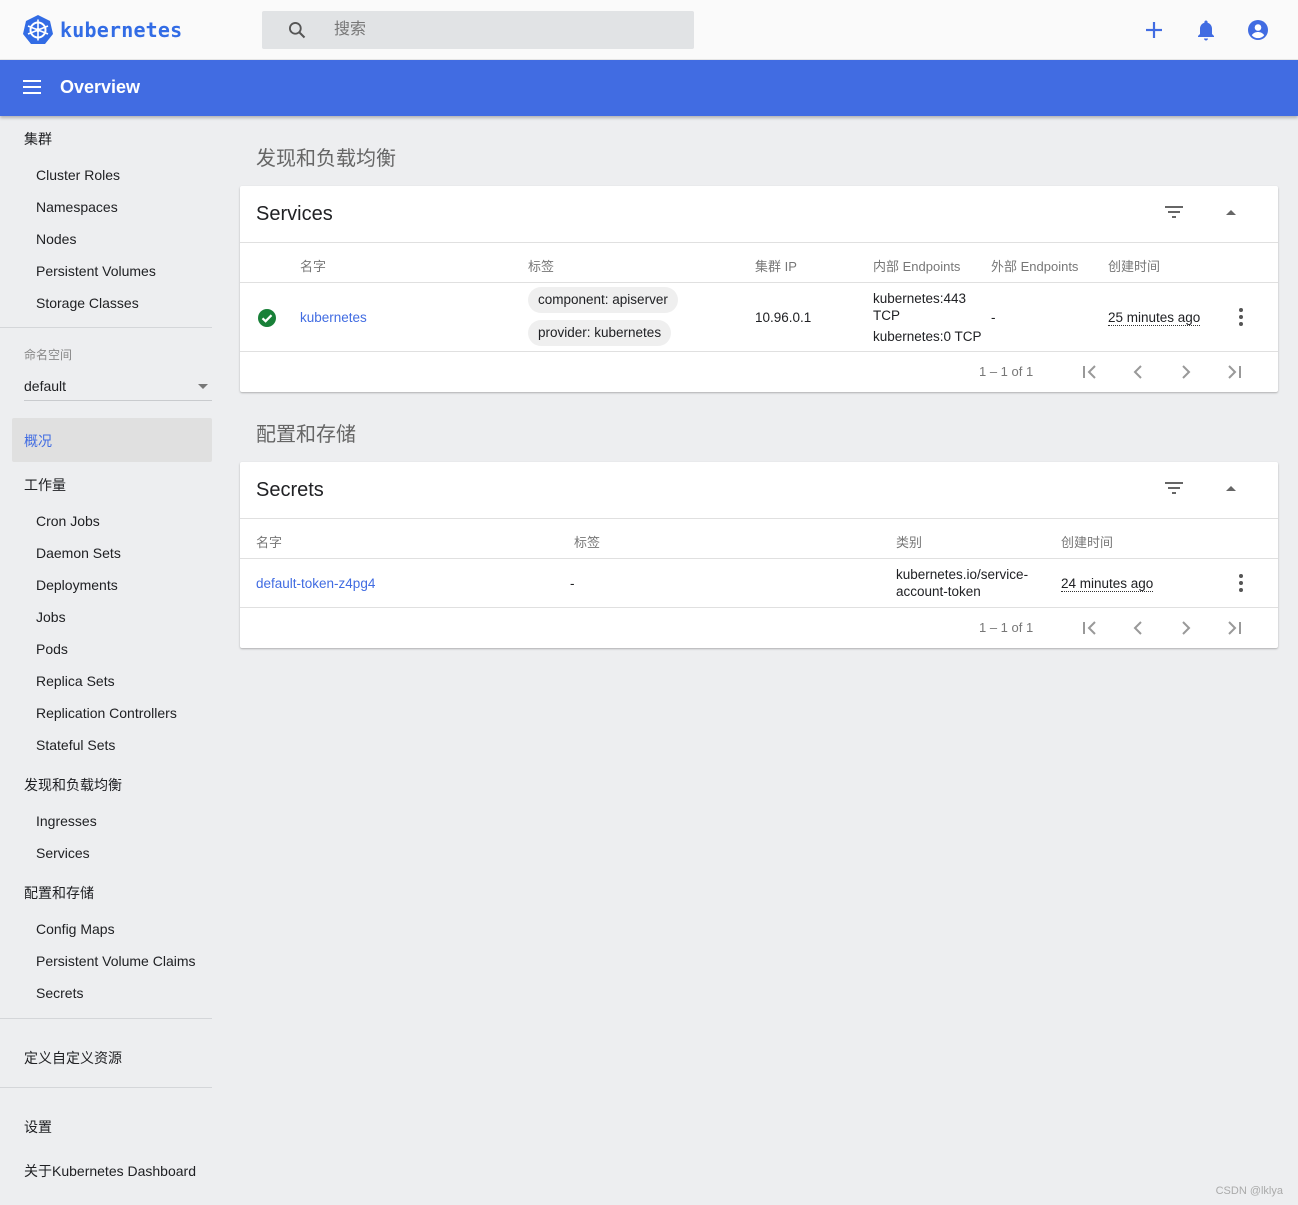 The image size is (1298, 1205). I want to click on sidebar-item-config-maps: Config Maps, so click(75, 929).